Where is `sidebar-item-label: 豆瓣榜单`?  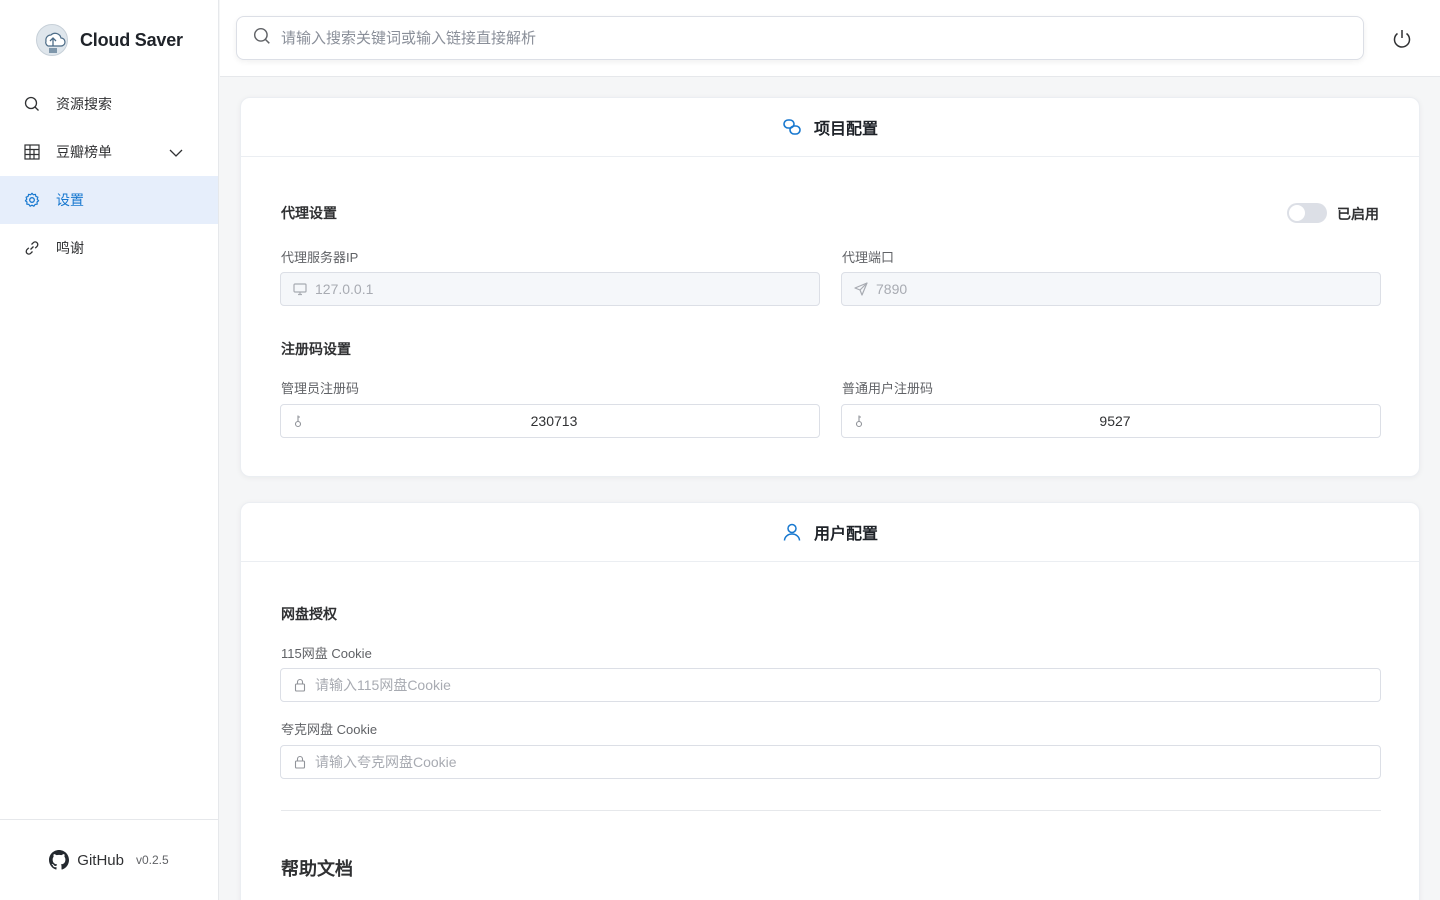
sidebar-item-label: 豆瓣榜单 is located at coordinates (84, 152).